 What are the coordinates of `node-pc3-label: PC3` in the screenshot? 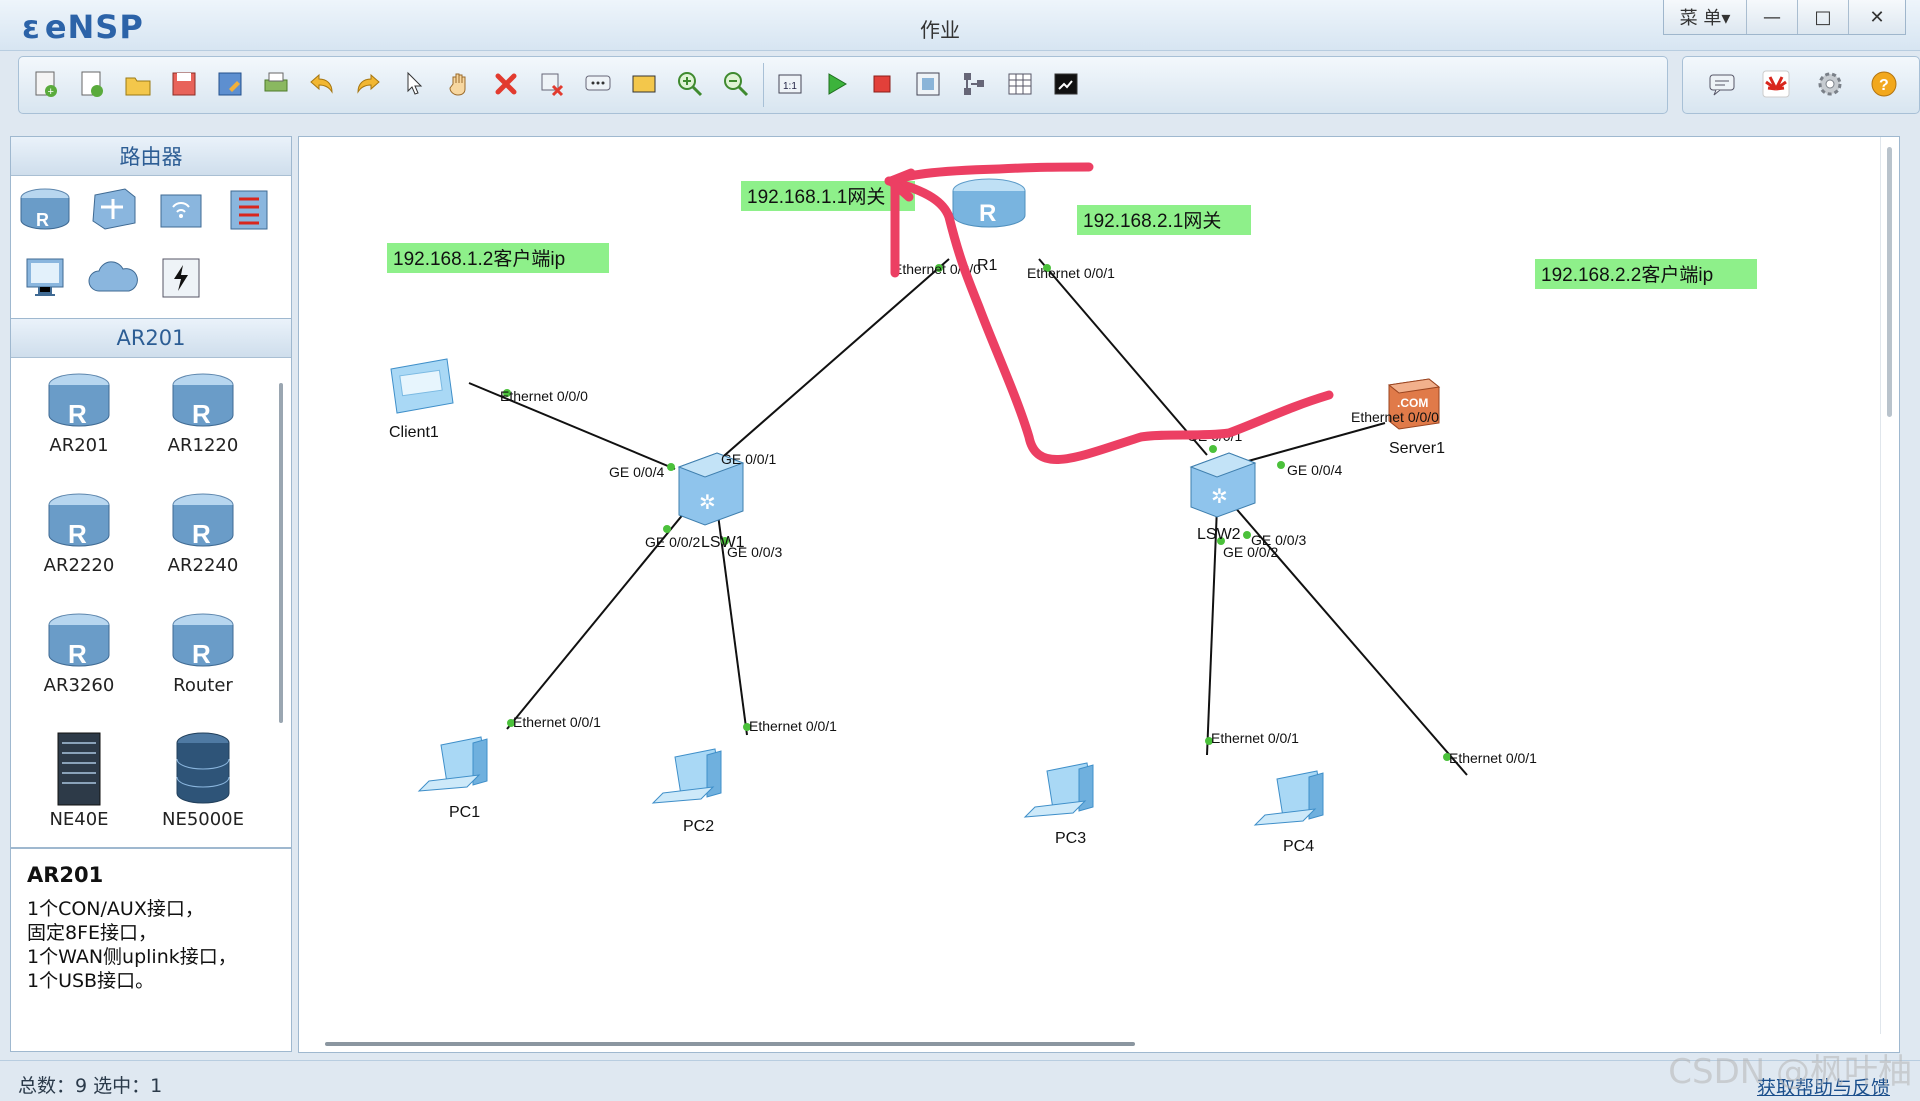 It's located at (1070, 838).